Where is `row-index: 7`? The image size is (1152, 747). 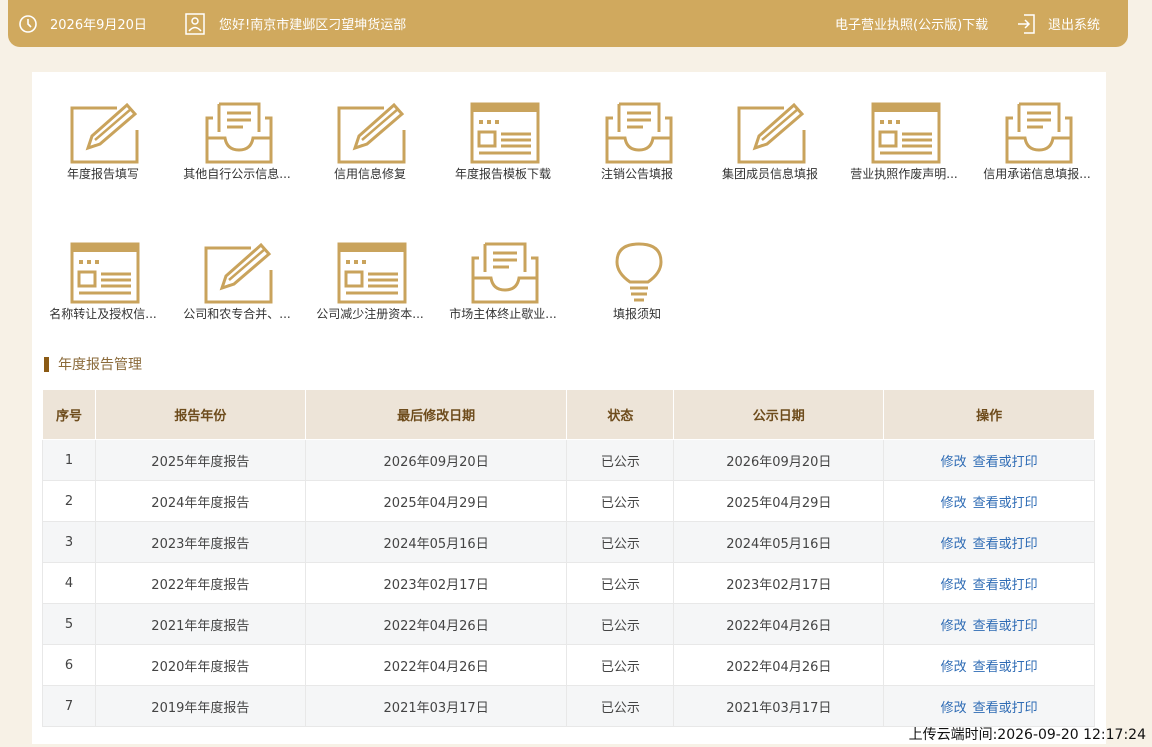 row-index: 7 is located at coordinates (69, 706).